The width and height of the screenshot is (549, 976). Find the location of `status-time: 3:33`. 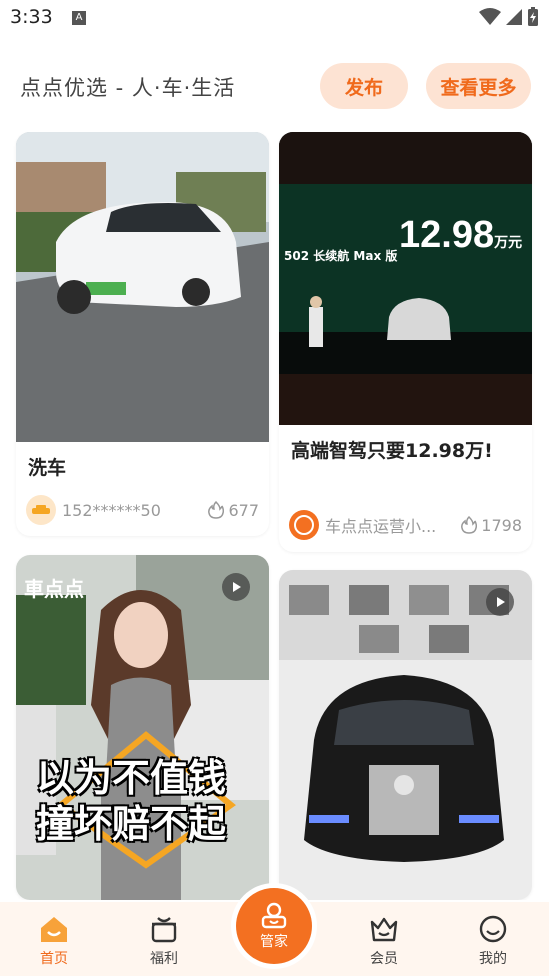

status-time: 3:33 is located at coordinates (31, 17).